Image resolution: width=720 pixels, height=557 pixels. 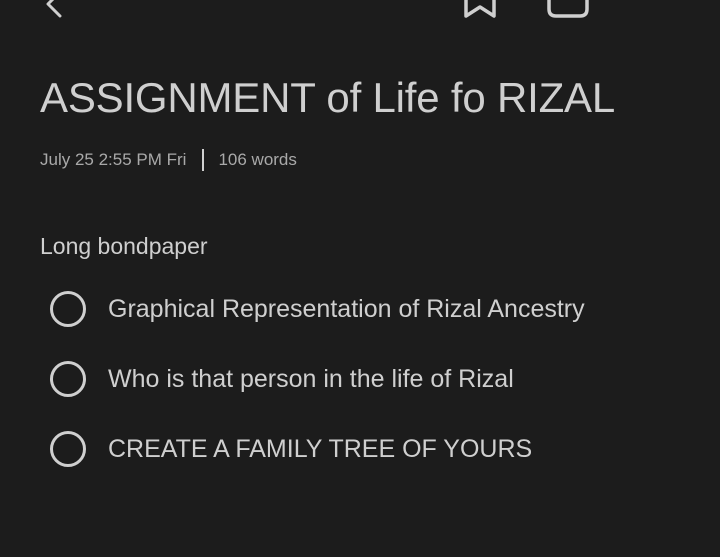 What do you see at coordinates (568, 11) in the screenshot?
I see `page-icon` at bounding box center [568, 11].